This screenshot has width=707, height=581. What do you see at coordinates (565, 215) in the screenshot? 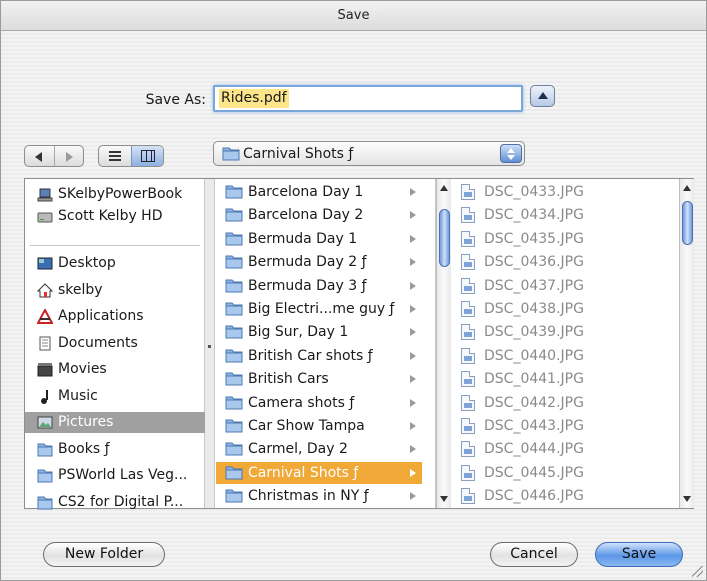
I see `file-row: DSC_0434.JPG` at bounding box center [565, 215].